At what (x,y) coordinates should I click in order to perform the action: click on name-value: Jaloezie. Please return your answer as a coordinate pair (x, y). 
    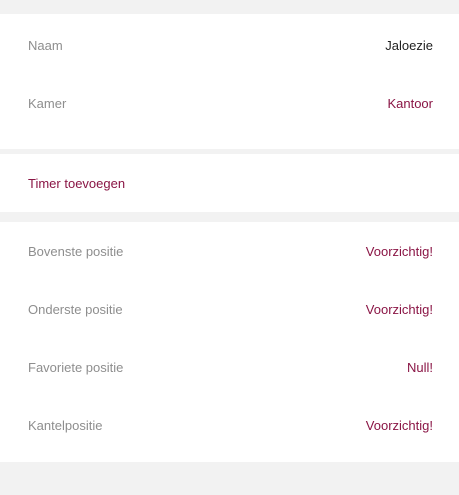
    Looking at the image, I should click on (409, 45).